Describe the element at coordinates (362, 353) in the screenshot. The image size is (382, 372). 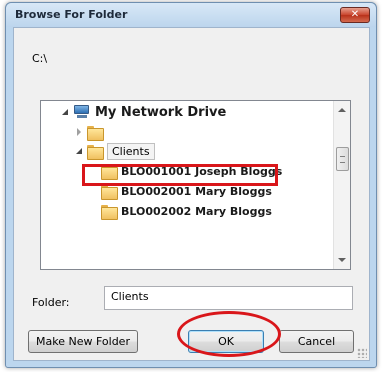
I see `resize-grip-icon` at that location.